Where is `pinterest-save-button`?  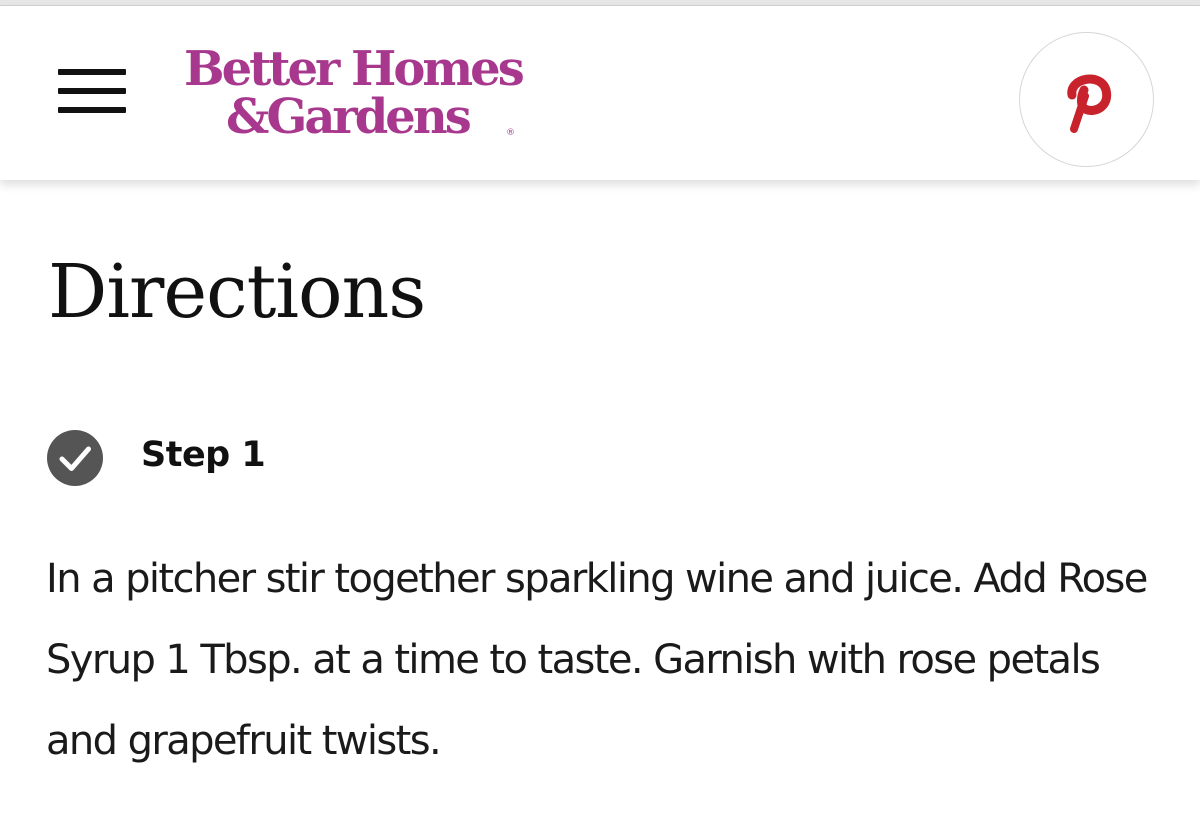
pinterest-save-button is located at coordinates (1086, 99).